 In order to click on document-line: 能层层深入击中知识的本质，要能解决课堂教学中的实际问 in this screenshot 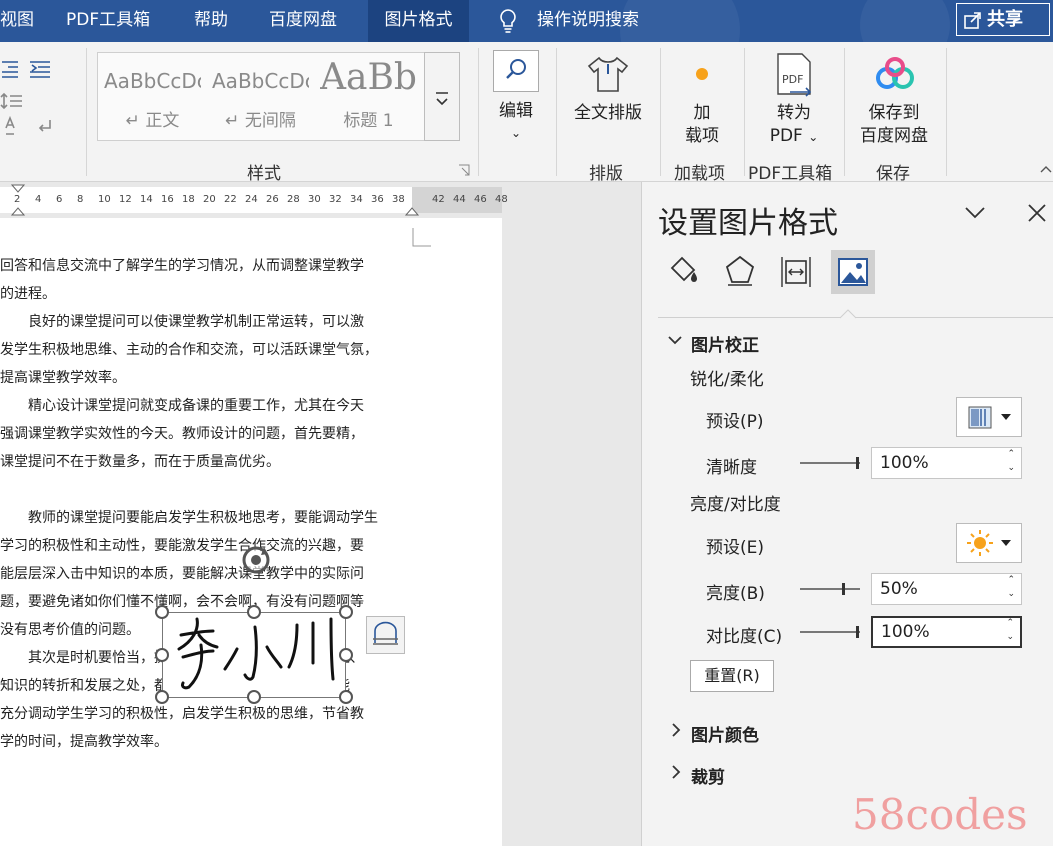, I will do `click(182, 574)`.